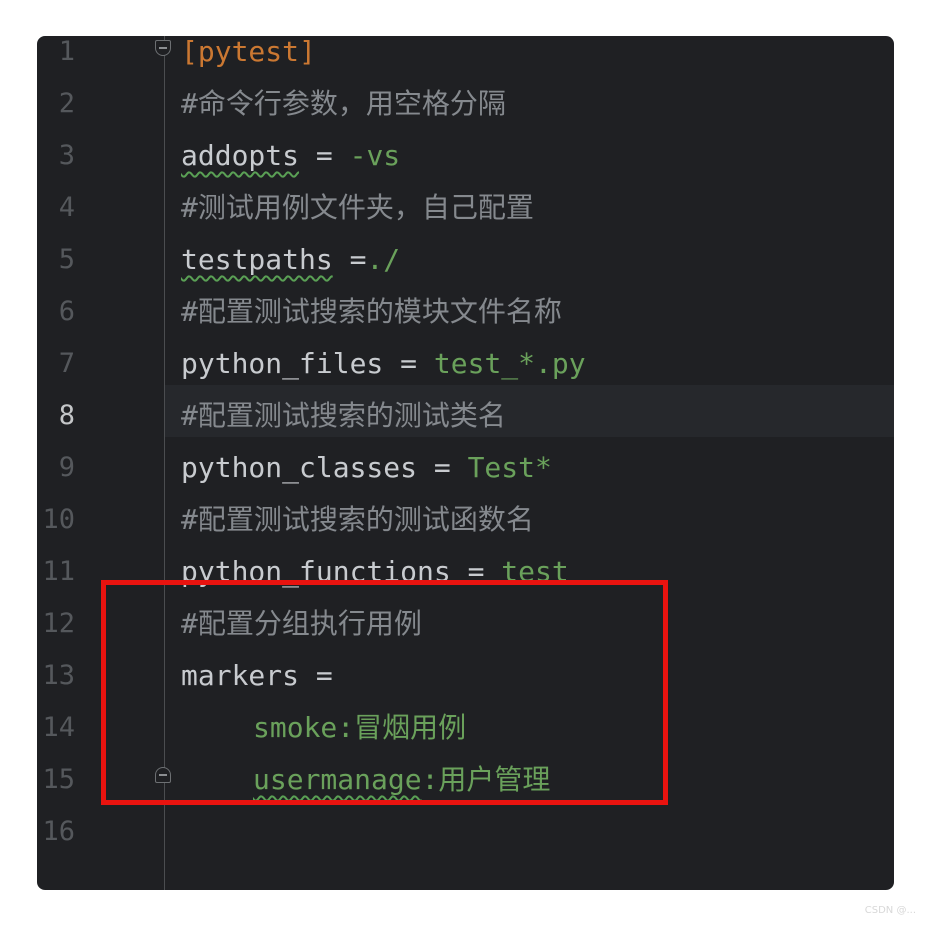 This screenshot has width=930, height=926. Describe the element at coordinates (248, 52) in the screenshot. I see `code-token: [pytest]` at that location.